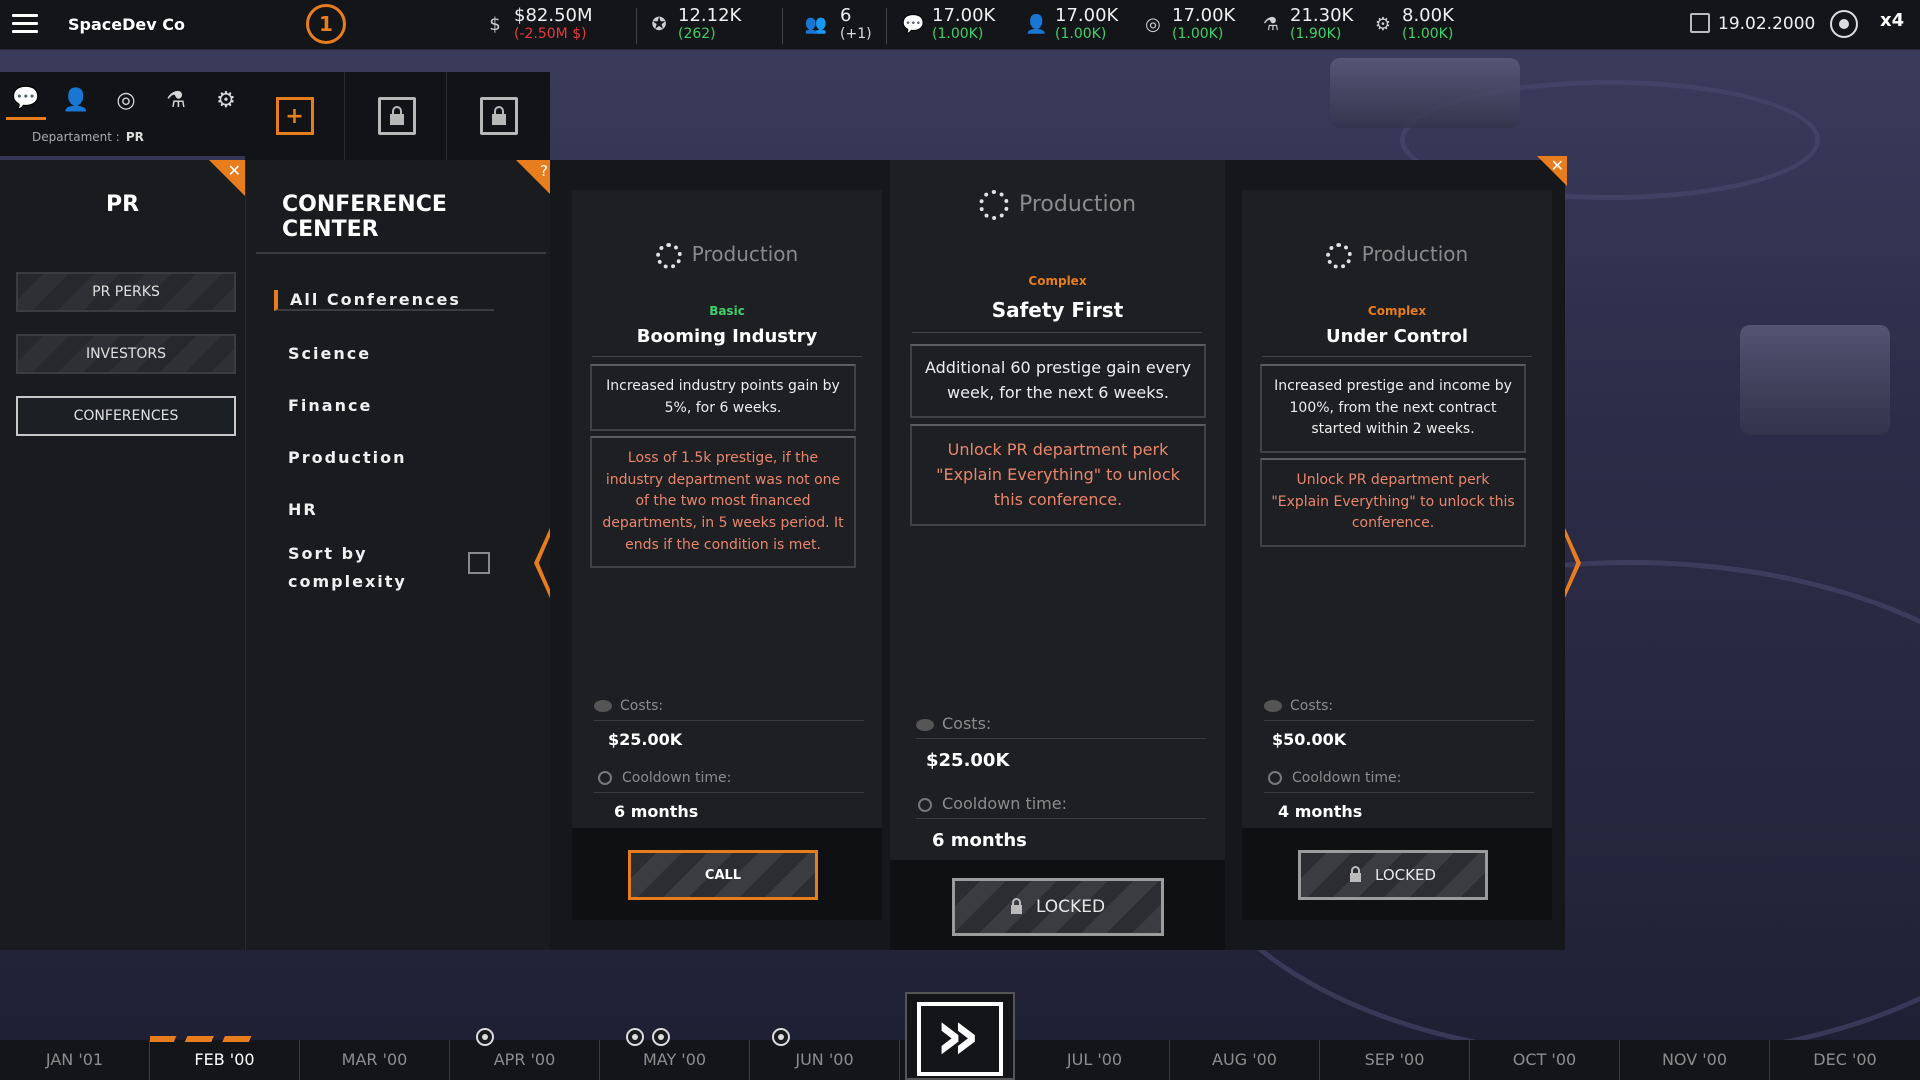 The height and width of the screenshot is (1080, 1920). Describe the element at coordinates (538, 24) in the screenshot. I see `resource-money: $ $82.50M (-2.50M $)` at that location.